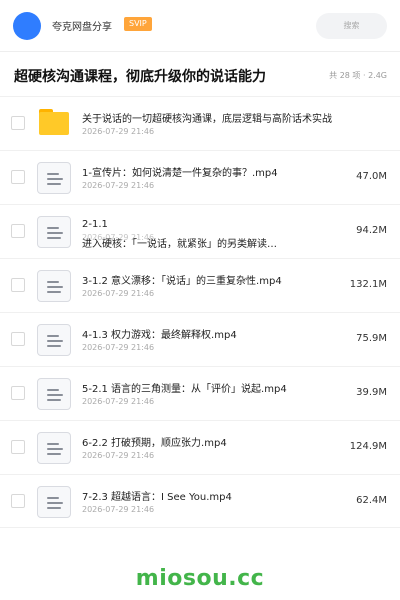 The width and height of the screenshot is (400, 600). Describe the element at coordinates (184, 389) in the screenshot. I see `item-name: 5-2.1 语言的三角测量：从「评价」说起.mp4` at that location.